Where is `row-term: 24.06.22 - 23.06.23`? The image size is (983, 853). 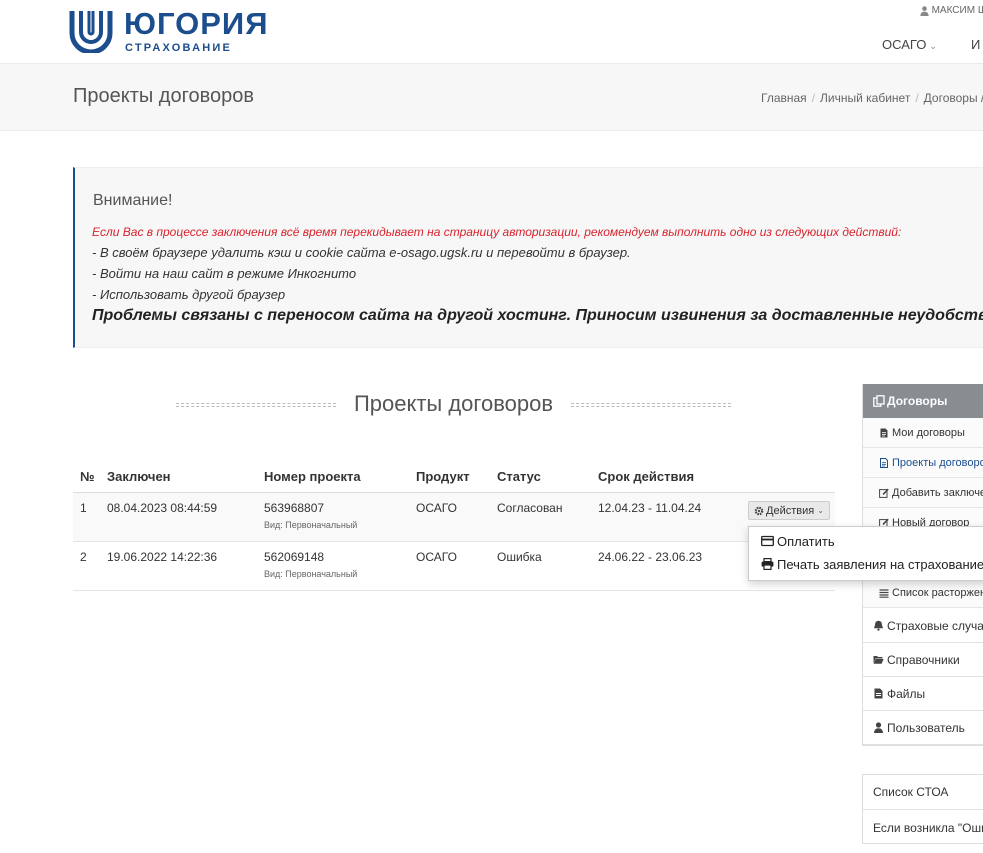 row-term: 24.06.22 - 23.06.23 is located at coordinates (650, 557).